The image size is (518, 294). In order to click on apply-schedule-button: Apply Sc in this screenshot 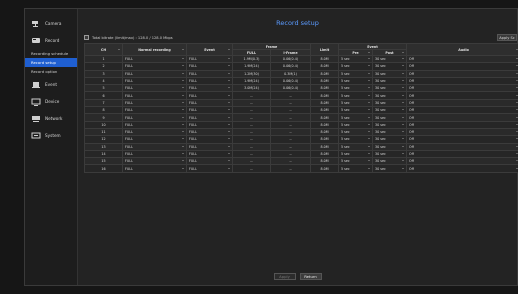, I will do `click(507, 37)`.